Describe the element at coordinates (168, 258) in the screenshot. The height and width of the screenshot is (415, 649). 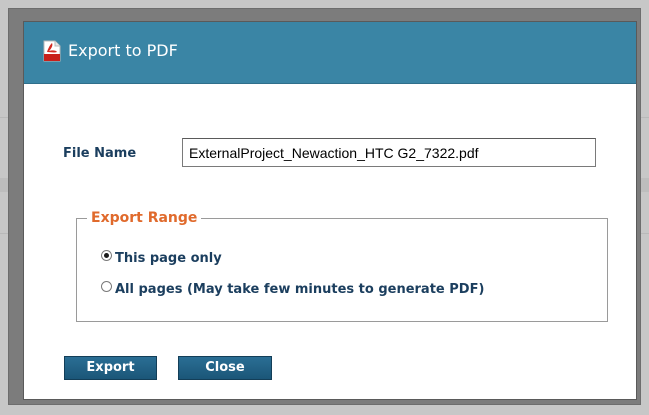
I see `radio-label-this-page: This page only` at that location.